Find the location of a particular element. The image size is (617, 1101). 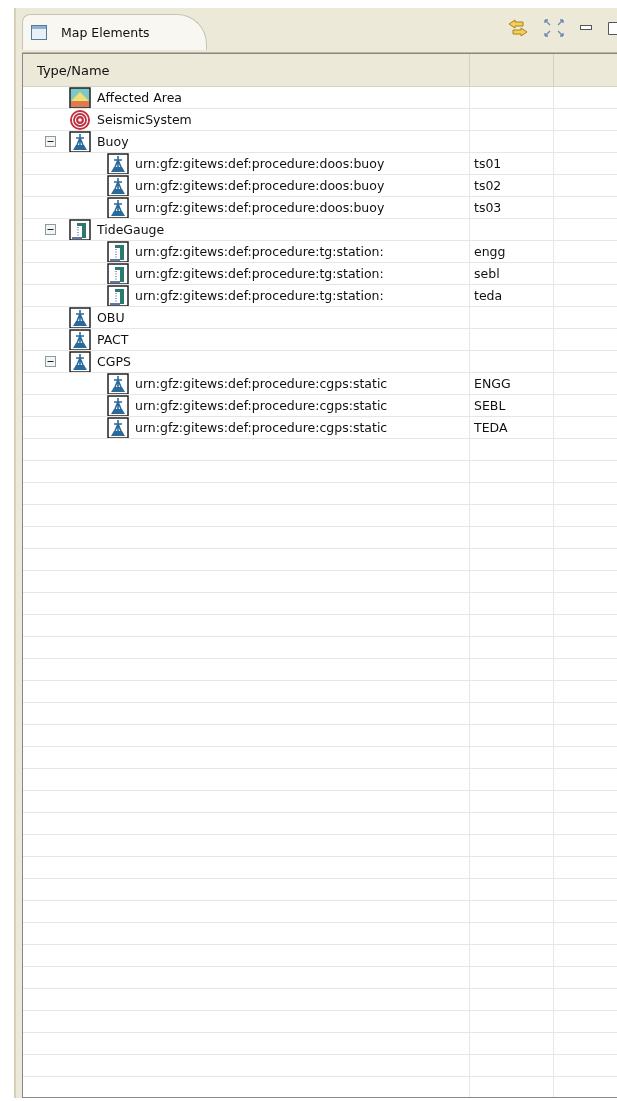

table-cell: ENGG is located at coordinates (492, 383).